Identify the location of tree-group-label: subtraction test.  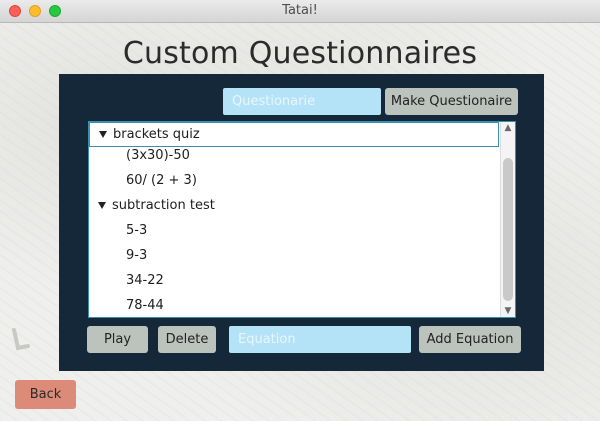
(163, 205).